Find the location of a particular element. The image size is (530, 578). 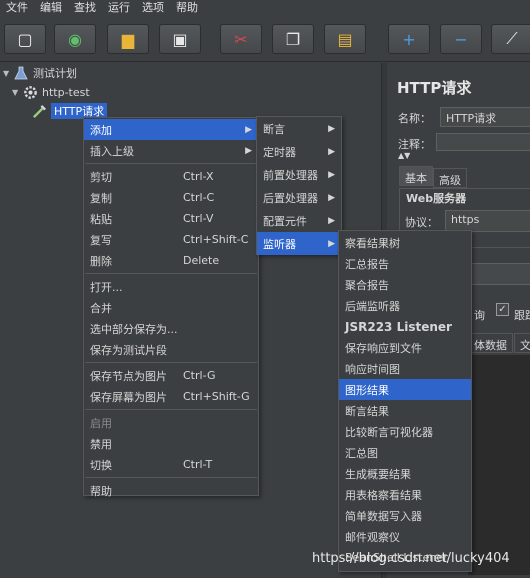

paste-button: ▤ is located at coordinates (345, 39).